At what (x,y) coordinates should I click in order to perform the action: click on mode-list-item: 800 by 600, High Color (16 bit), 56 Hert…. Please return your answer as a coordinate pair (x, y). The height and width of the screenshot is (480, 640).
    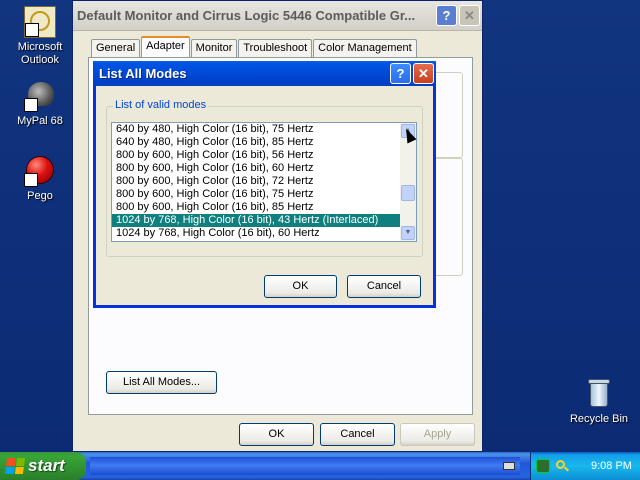
    Looking at the image, I should click on (257, 155).